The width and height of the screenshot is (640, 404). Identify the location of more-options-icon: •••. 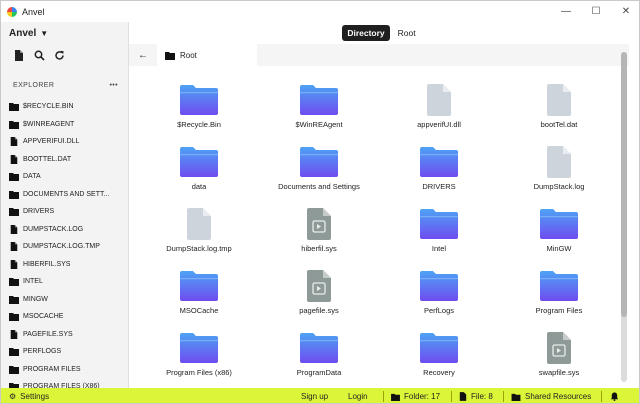
(113, 85).